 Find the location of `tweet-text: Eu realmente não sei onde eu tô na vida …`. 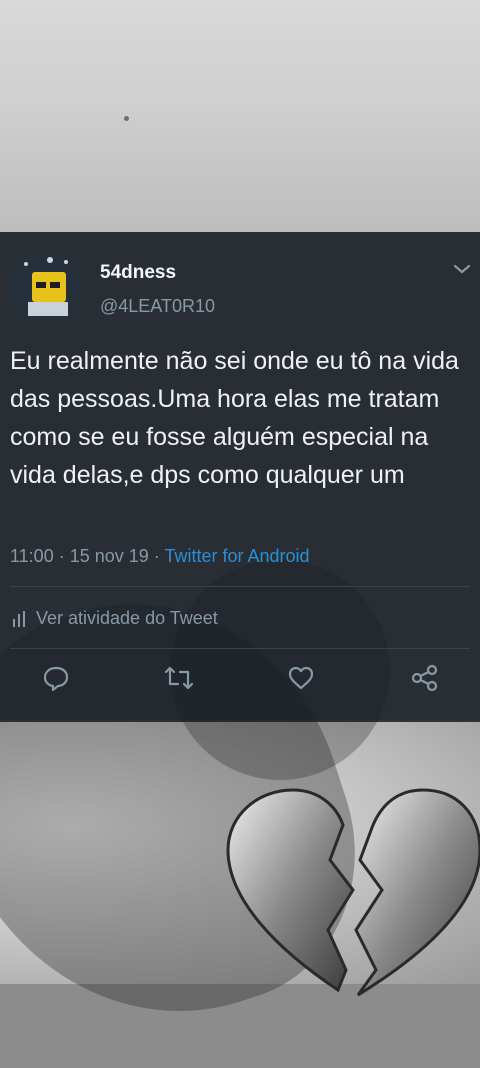

tweet-text: Eu realmente não sei onde eu tô na vida … is located at coordinates (234, 418).